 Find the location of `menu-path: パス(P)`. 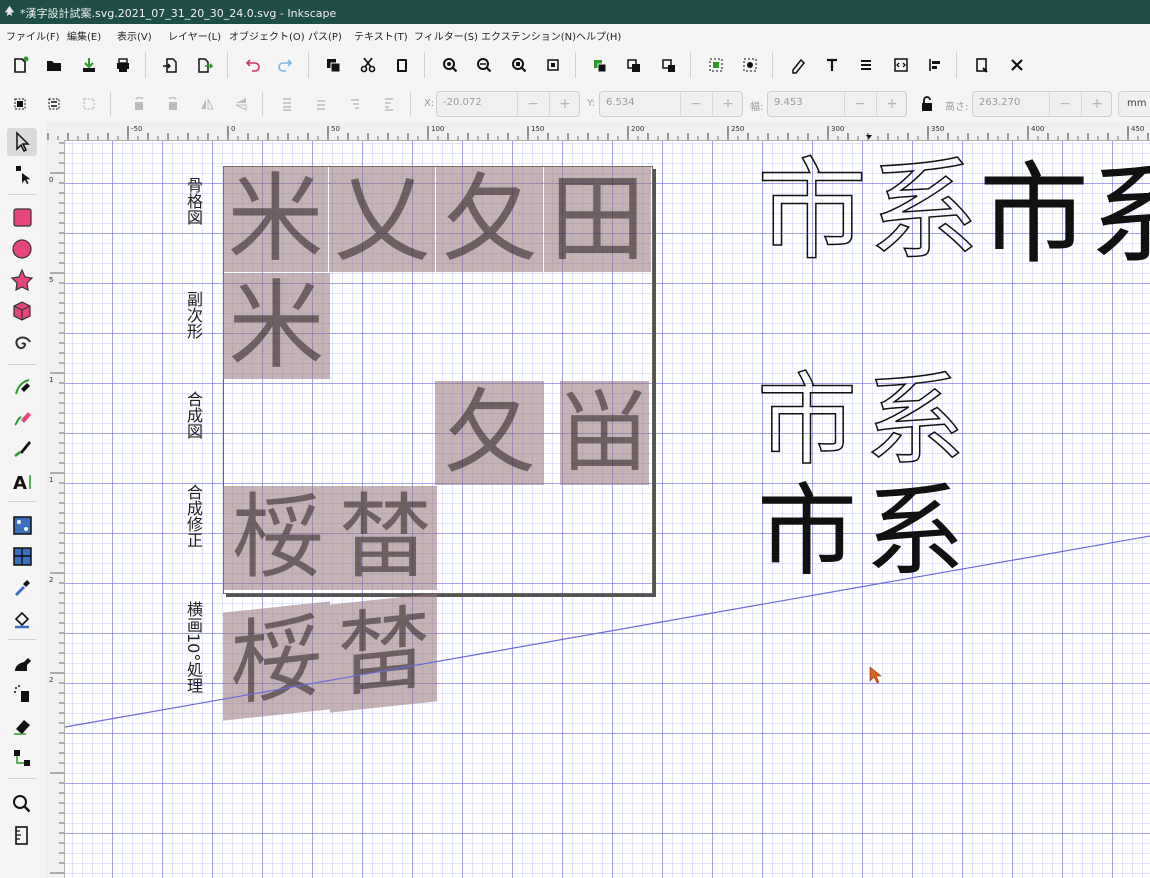

menu-path: パス(P) is located at coordinates (325, 35).